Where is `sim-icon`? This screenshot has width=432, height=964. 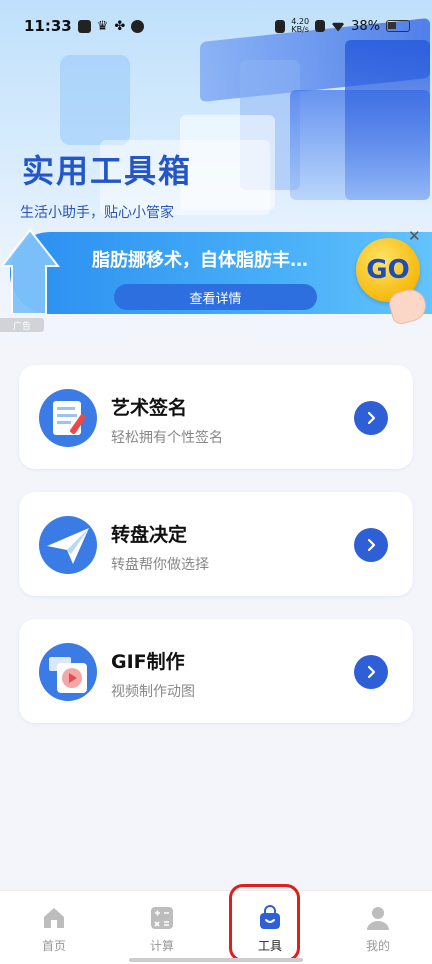 sim-icon is located at coordinates (320, 26).